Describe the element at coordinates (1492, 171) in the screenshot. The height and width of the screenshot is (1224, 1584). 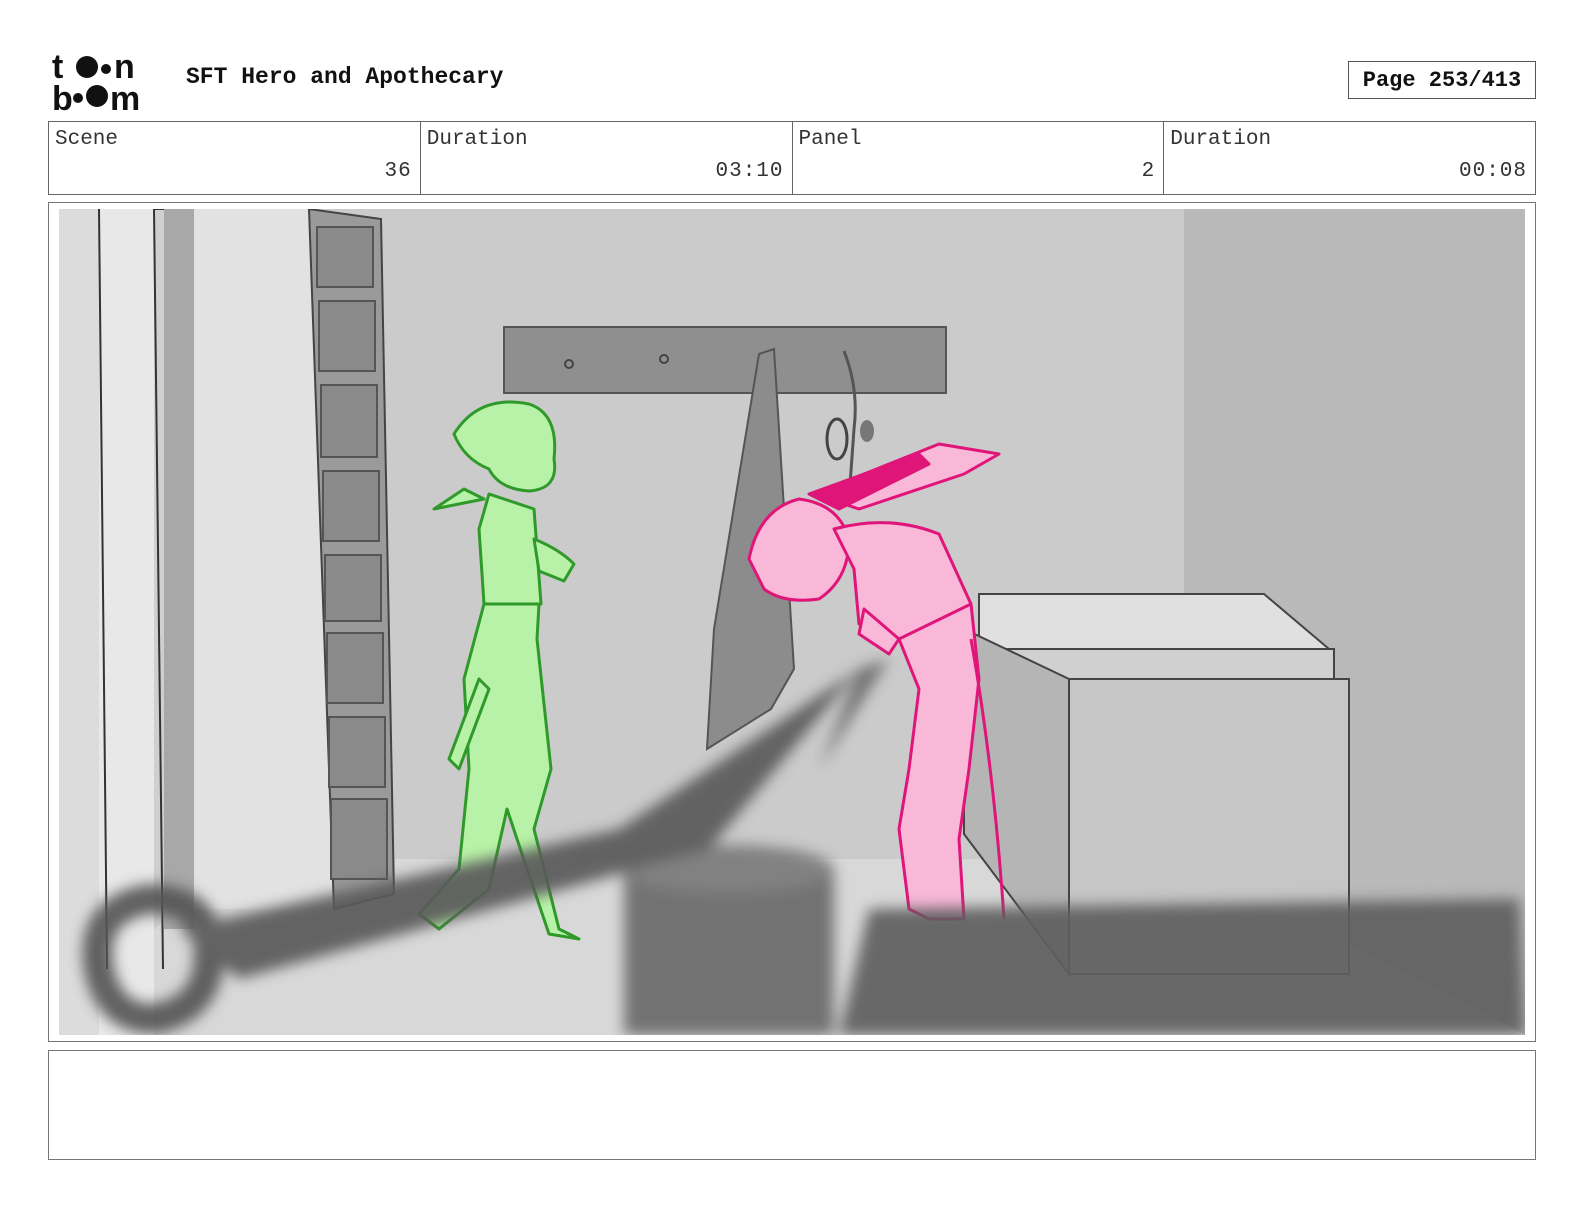
I see `panel-duration-value: 00:08` at that location.